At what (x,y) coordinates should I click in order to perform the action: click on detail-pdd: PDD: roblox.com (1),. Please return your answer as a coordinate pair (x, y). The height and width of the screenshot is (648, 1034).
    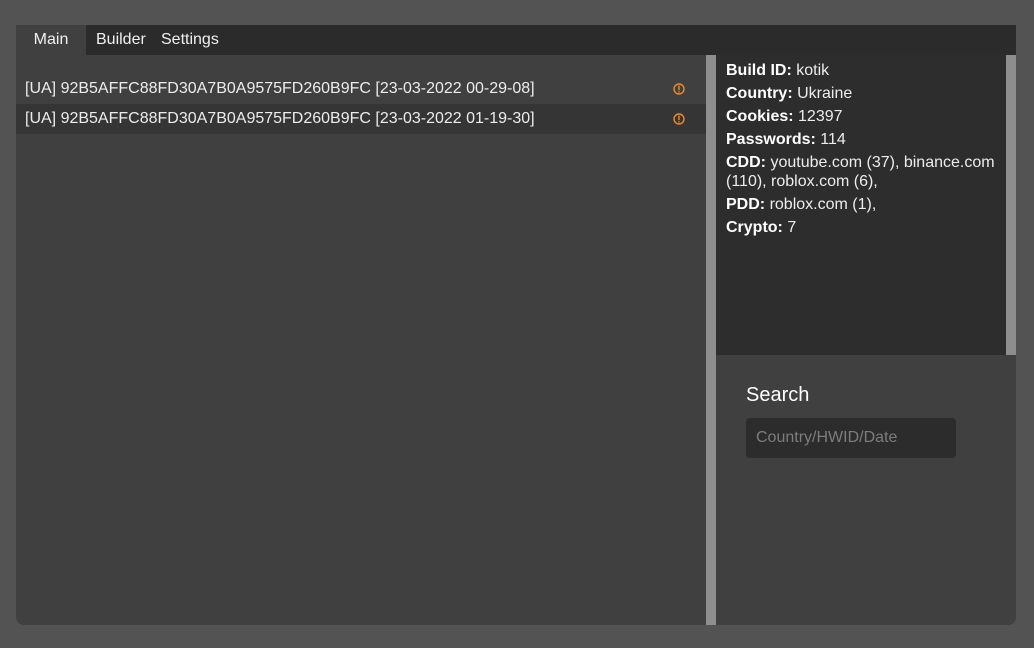
    Looking at the image, I should click on (865, 204).